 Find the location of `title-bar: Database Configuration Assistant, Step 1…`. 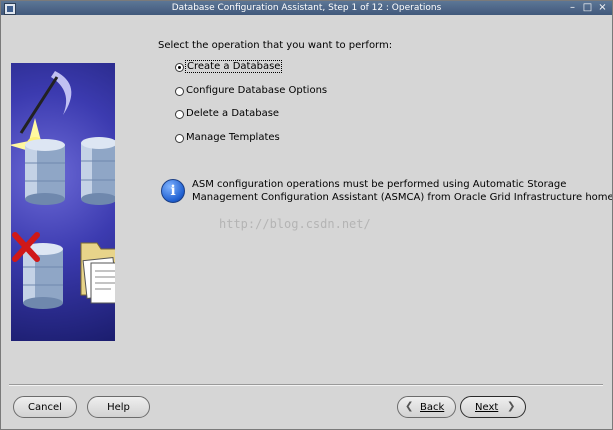

title-bar: Database Configuration Assistant, Step 1… is located at coordinates (306, 8).